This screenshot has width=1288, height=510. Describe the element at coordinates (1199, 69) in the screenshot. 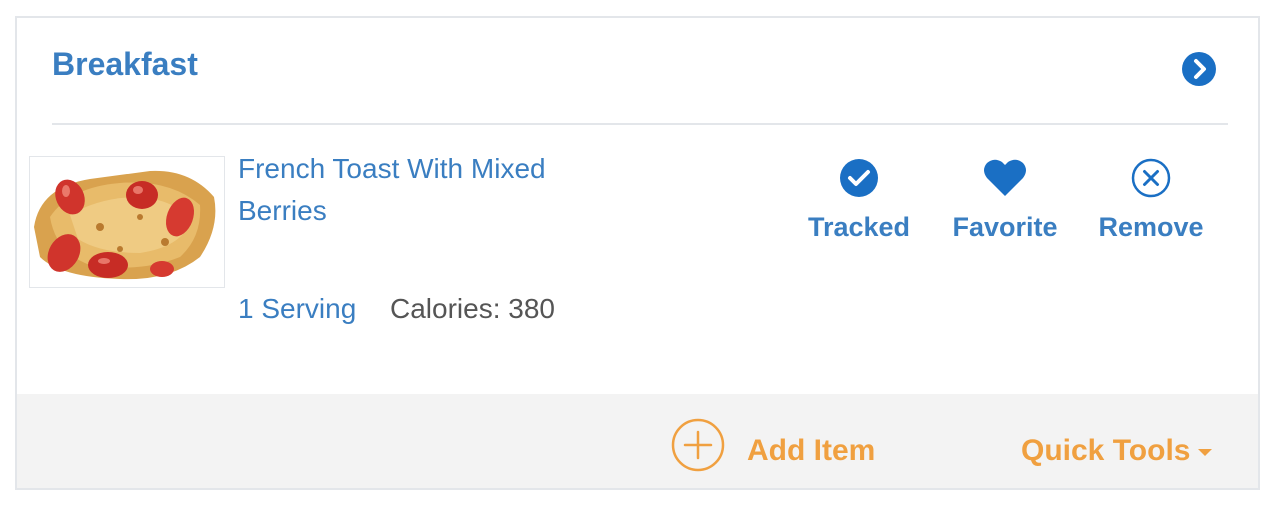

I see `chevron-right-circle-icon` at that location.